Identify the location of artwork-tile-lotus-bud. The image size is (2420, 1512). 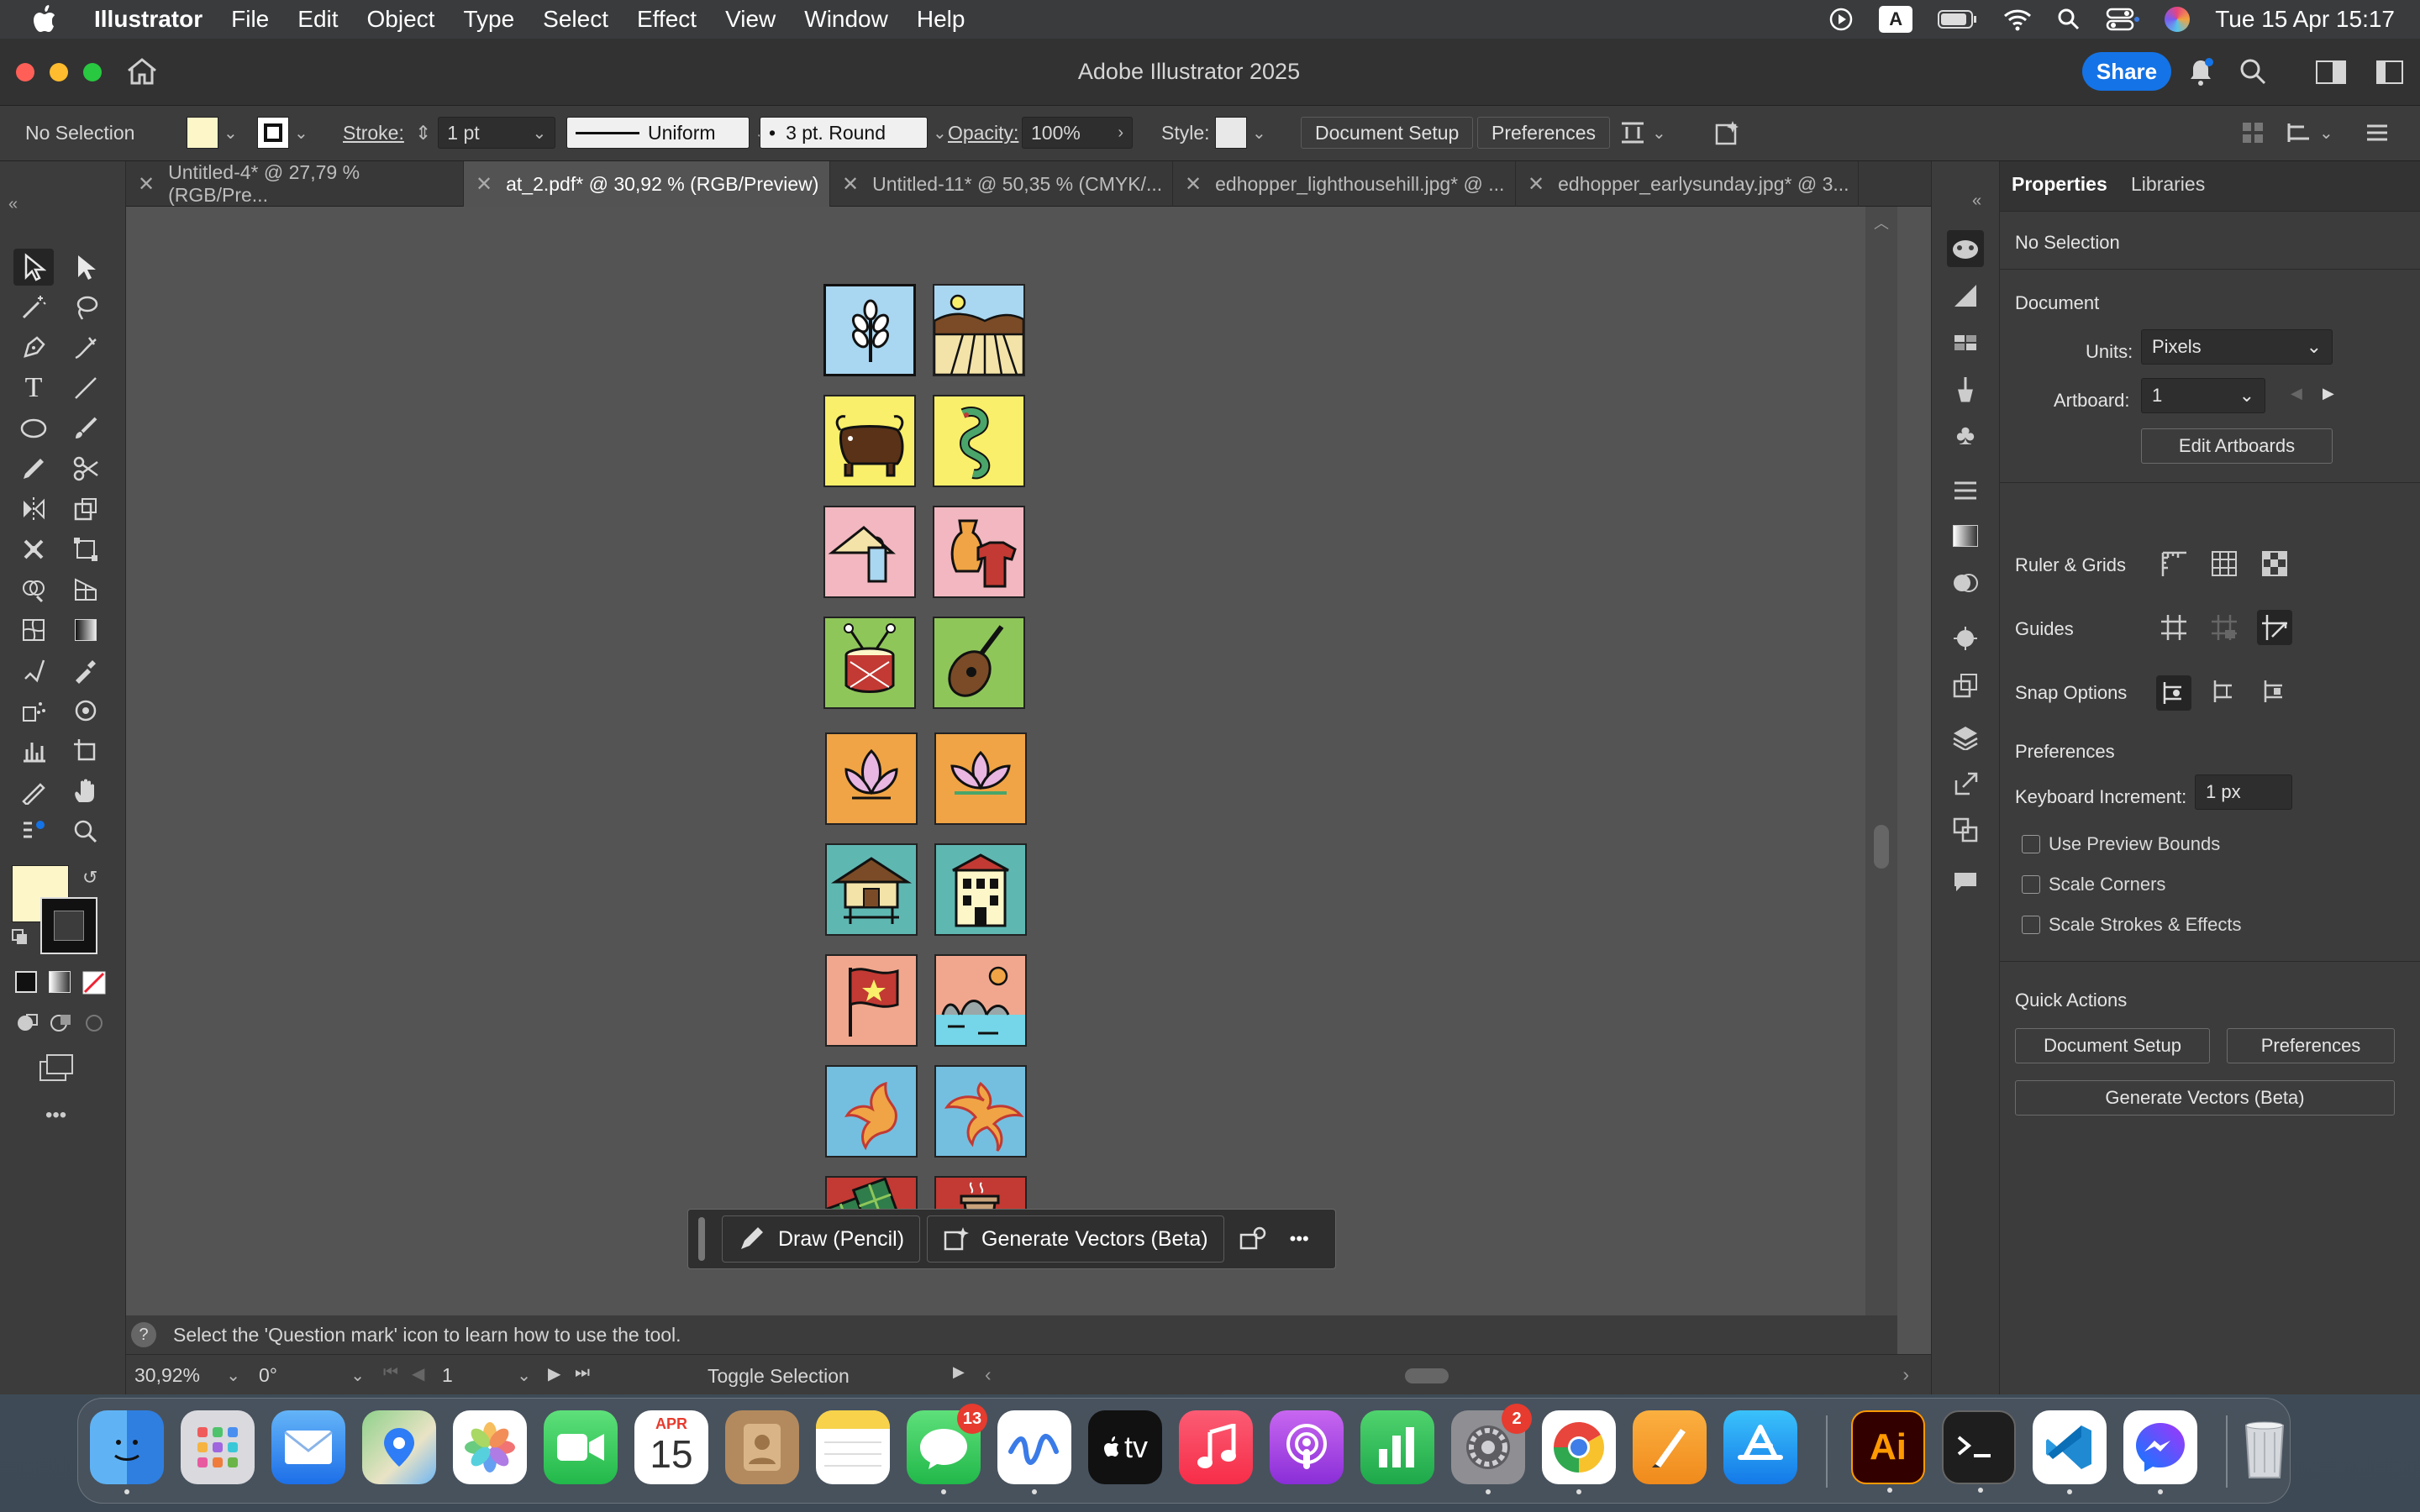
(871, 778).